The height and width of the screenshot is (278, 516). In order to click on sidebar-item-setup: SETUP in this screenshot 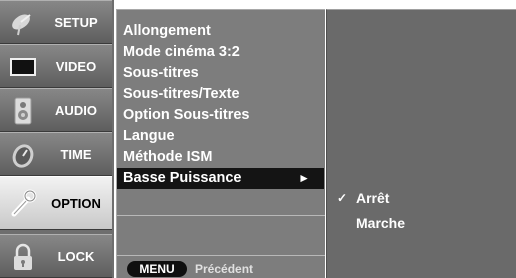, I will do `click(56, 22)`.